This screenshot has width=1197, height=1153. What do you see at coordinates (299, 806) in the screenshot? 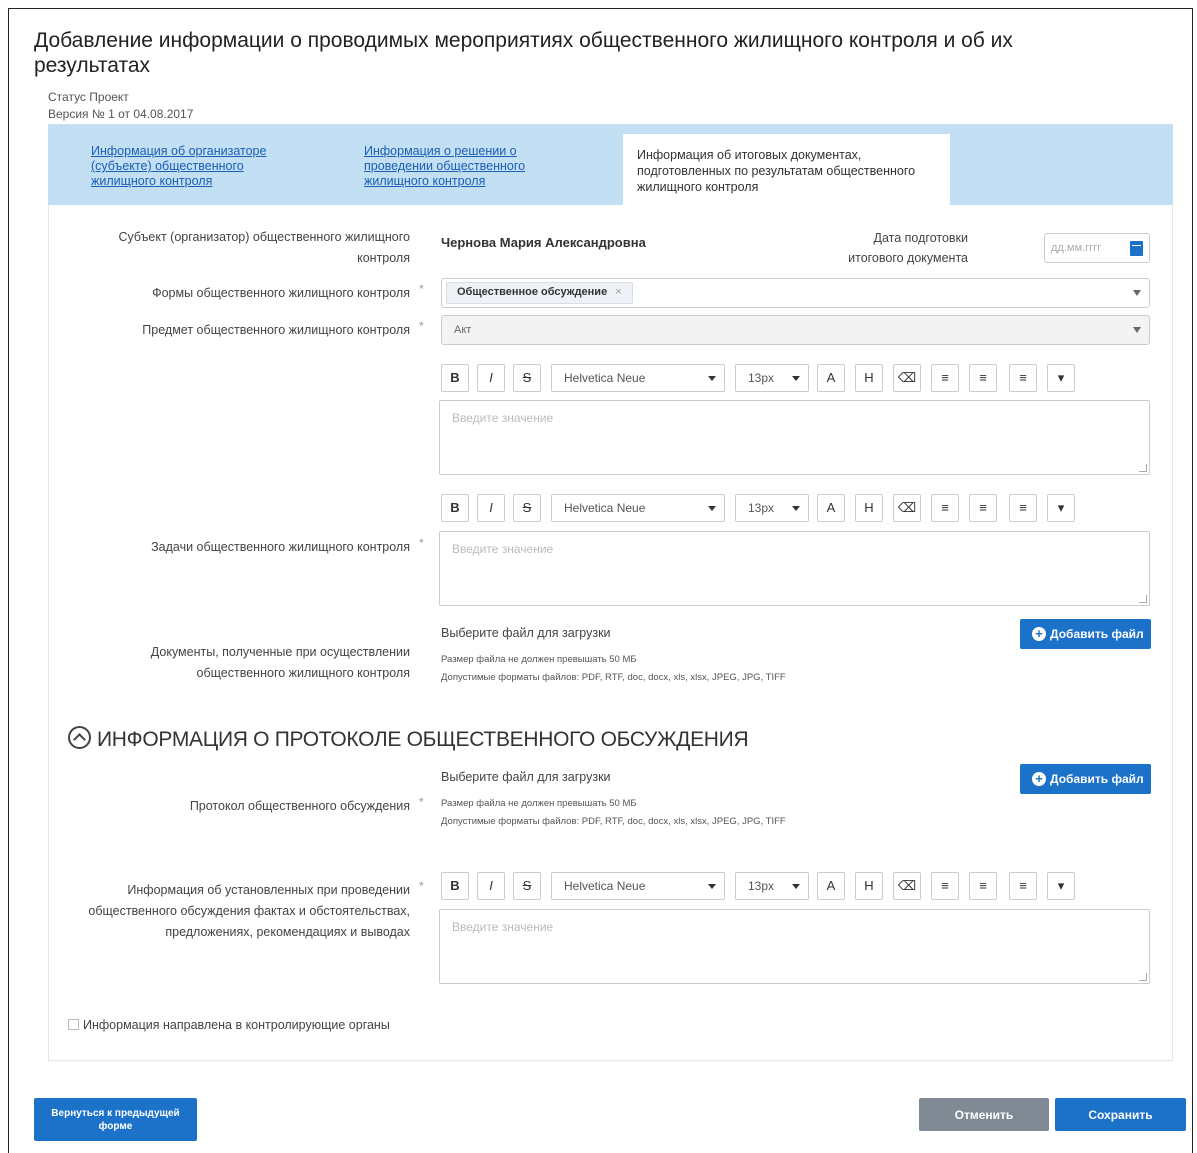
I see `protocol-label: Протокол общественного обсуждения` at bounding box center [299, 806].